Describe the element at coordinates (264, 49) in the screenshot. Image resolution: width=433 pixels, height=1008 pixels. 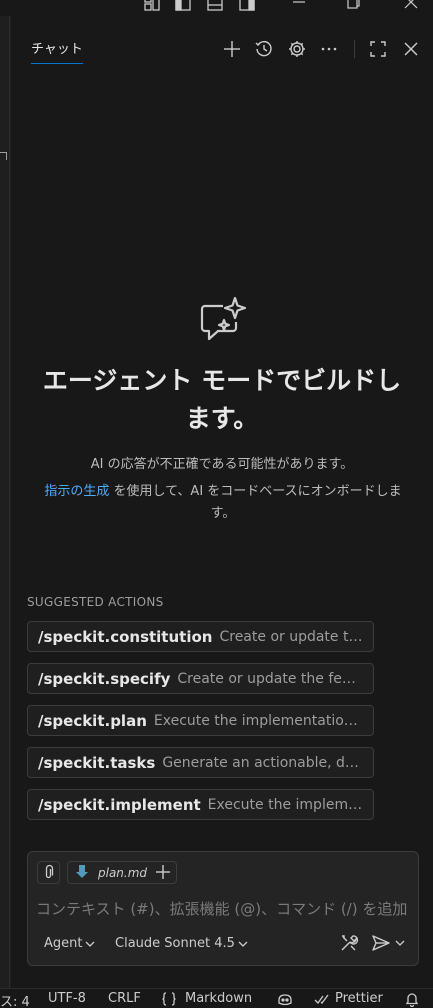
I see `history-icon` at that location.